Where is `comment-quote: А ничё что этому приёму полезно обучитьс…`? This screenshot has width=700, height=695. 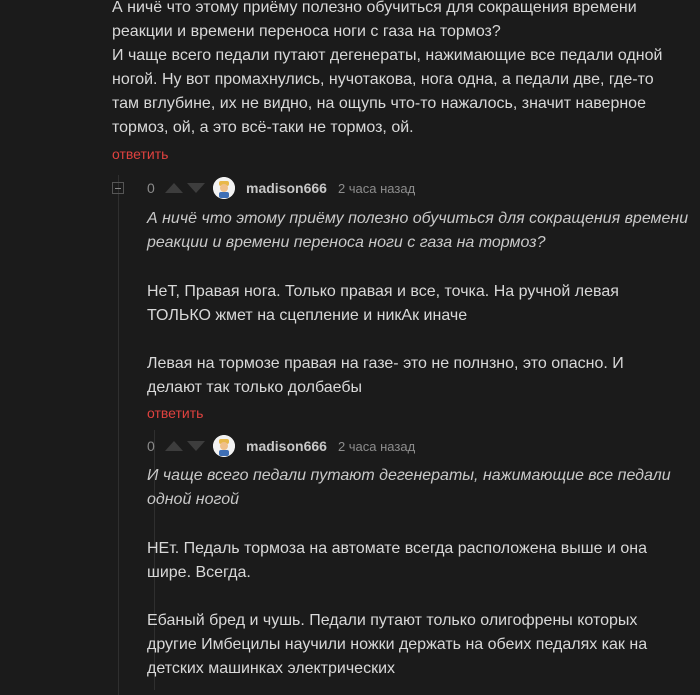
comment-quote: А ничё что этому приёму полезно обучитьс… is located at coordinates (419, 231).